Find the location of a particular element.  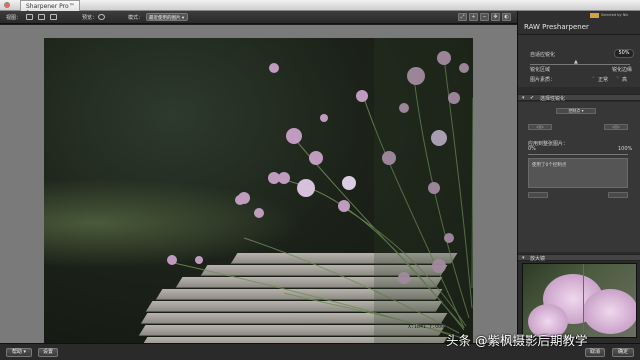

raw-presharpener-settings: 自适应锐化 50% ▲ 锐化区域 锐化边缘 图片素质： ◦ 正常 ◦ 高 is located at coordinates (579, 61).